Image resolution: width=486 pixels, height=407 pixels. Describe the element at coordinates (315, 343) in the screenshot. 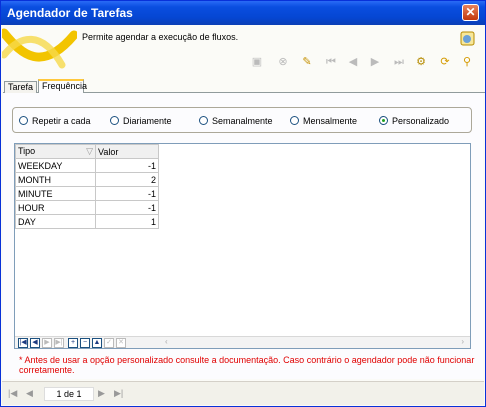

I see `horizontal-scrollbar: ‹ ›` at that location.